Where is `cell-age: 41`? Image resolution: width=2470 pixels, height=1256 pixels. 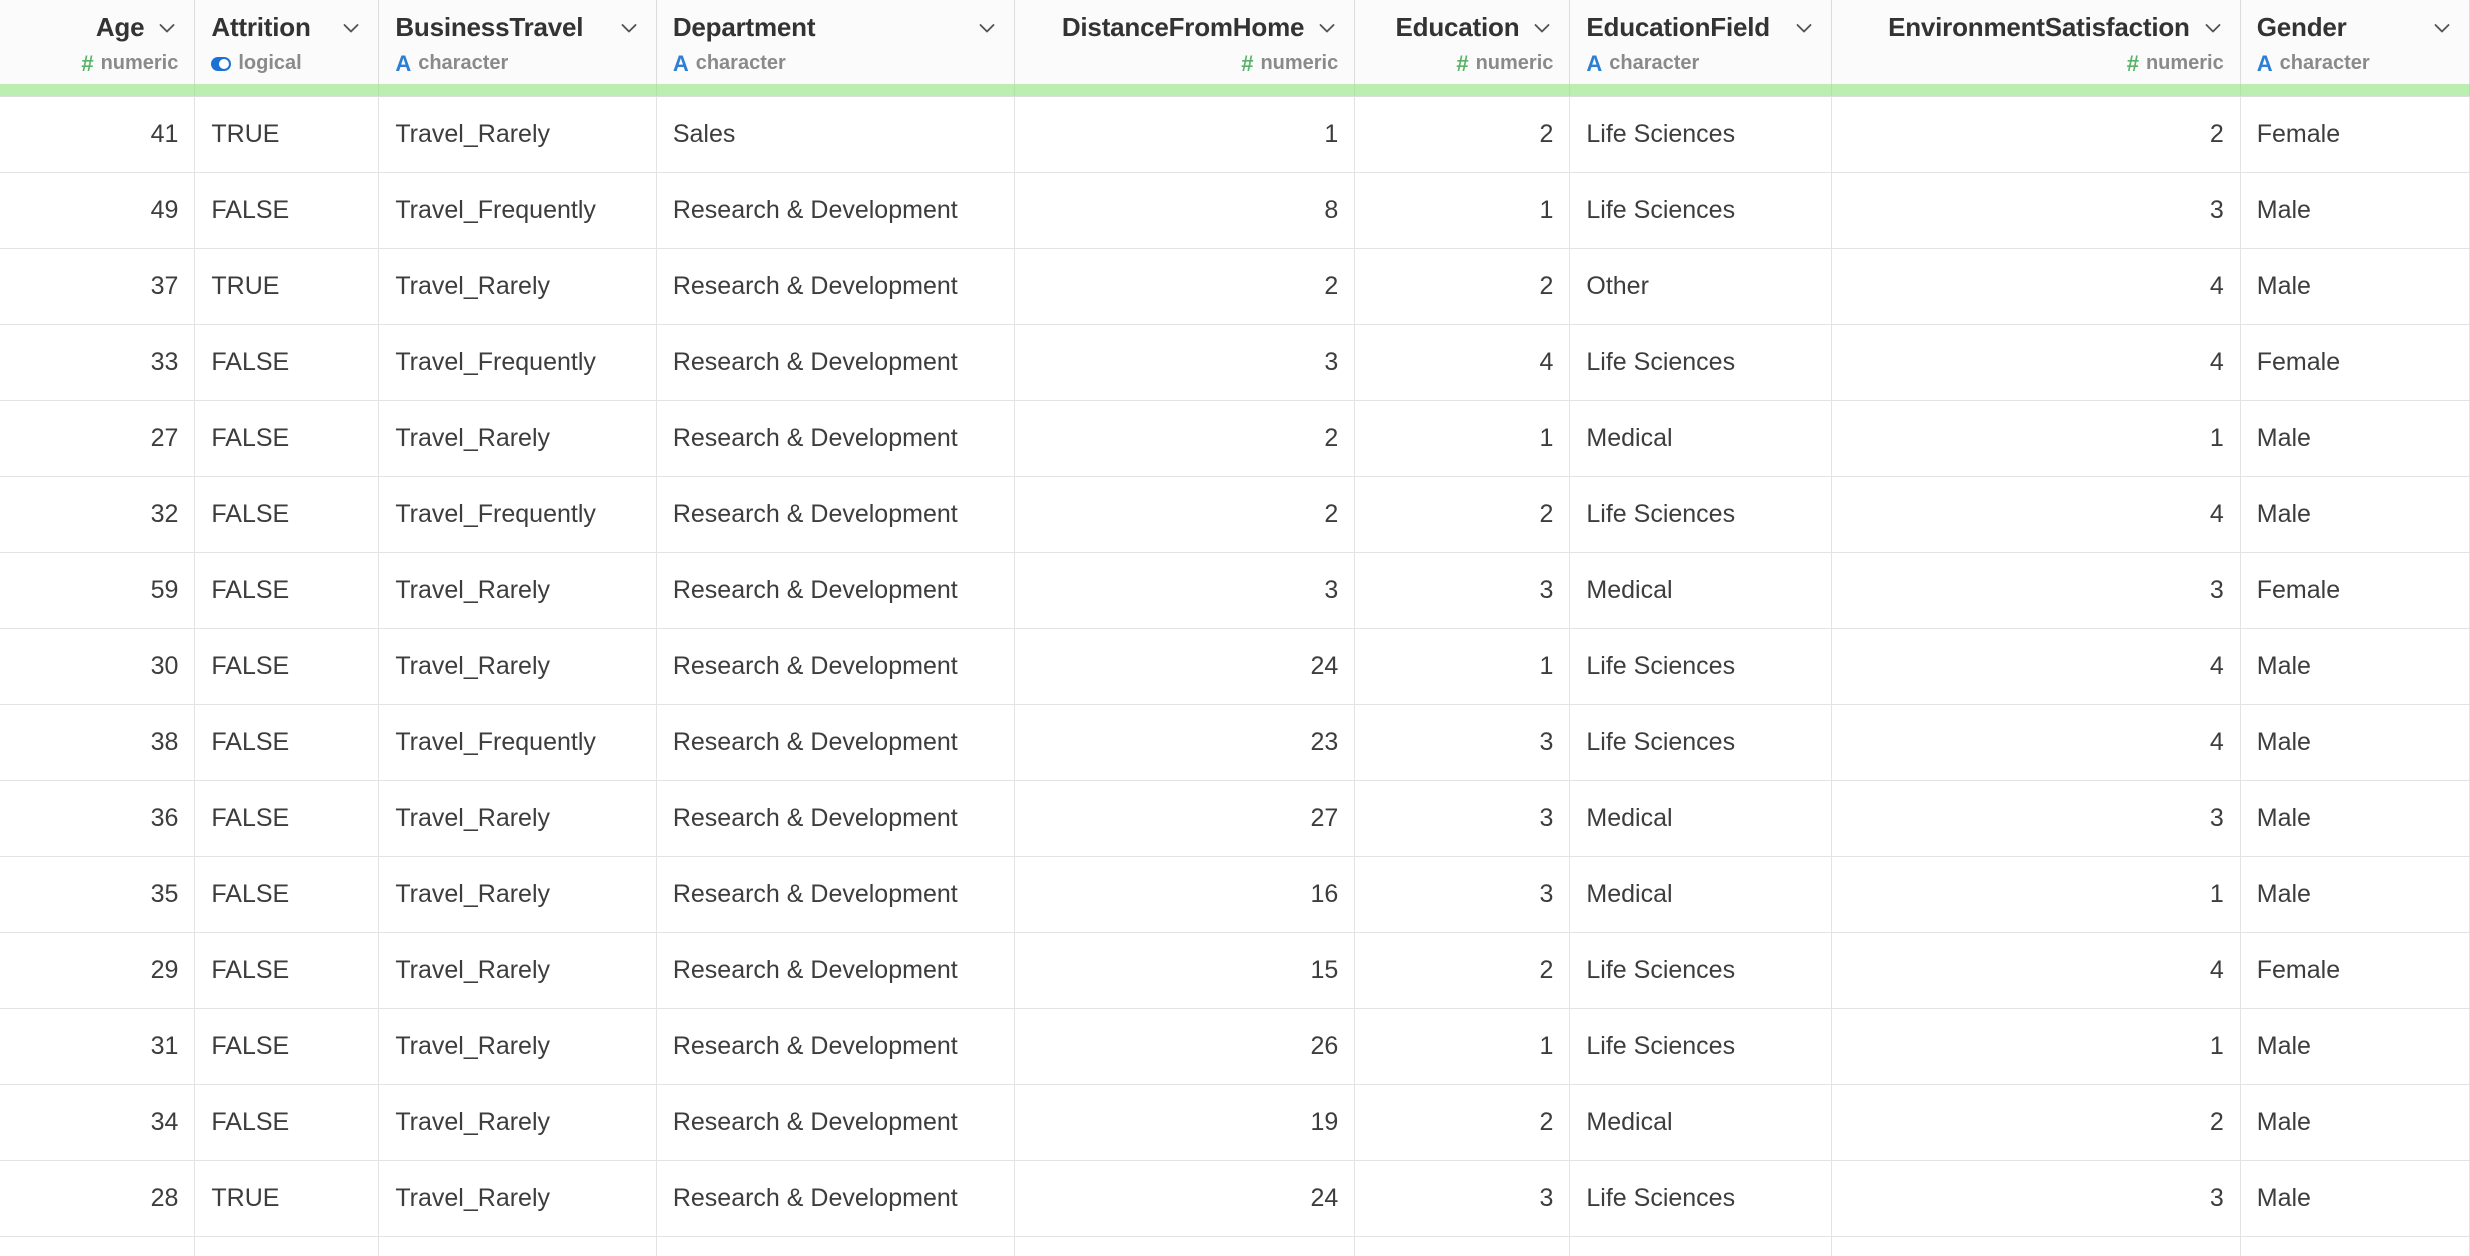 cell-age: 41 is located at coordinates (98, 134).